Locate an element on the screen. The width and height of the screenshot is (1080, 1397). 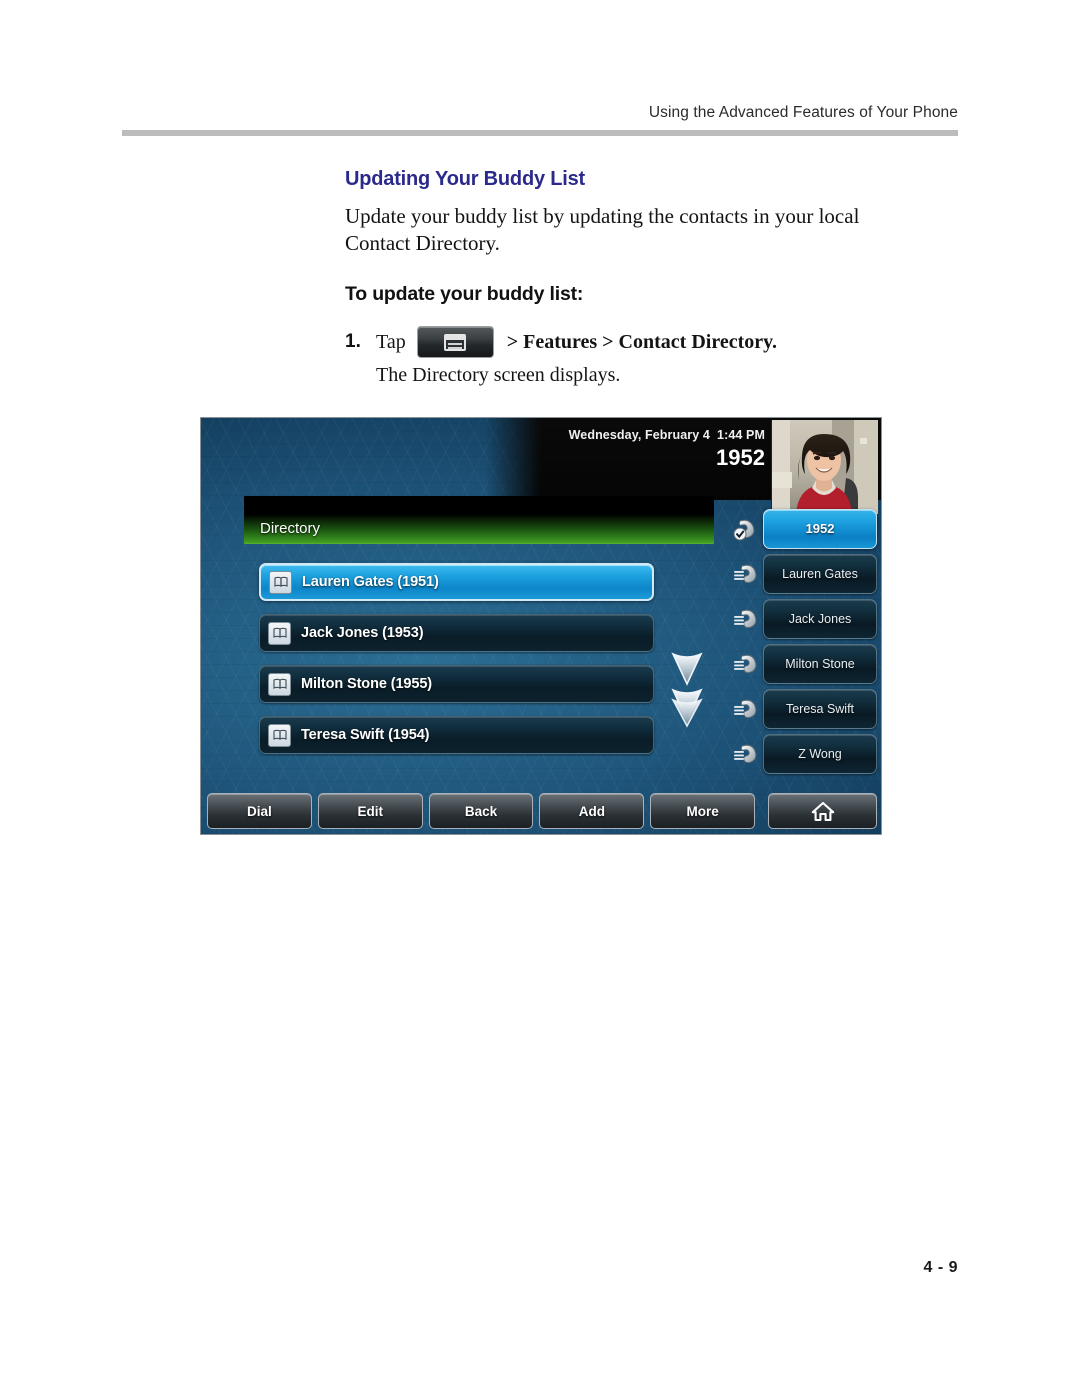
soft-key-label: Edit is located at coordinates (370, 811).